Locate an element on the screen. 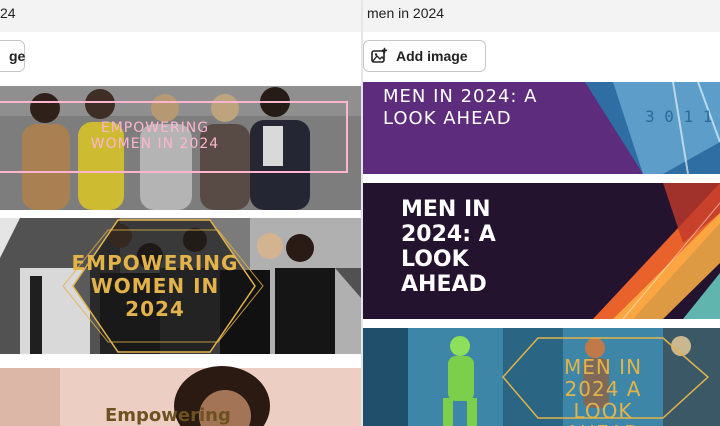 The width and height of the screenshot is (720, 426). add-image-button: ge is located at coordinates (12, 56).